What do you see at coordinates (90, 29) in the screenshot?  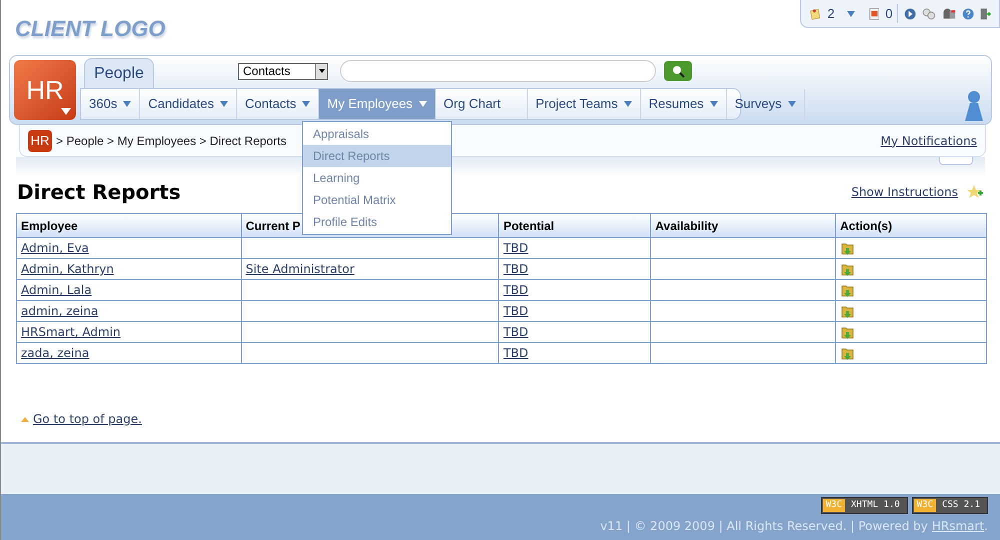 I see `client-logo: CLIENT LOGO` at bounding box center [90, 29].